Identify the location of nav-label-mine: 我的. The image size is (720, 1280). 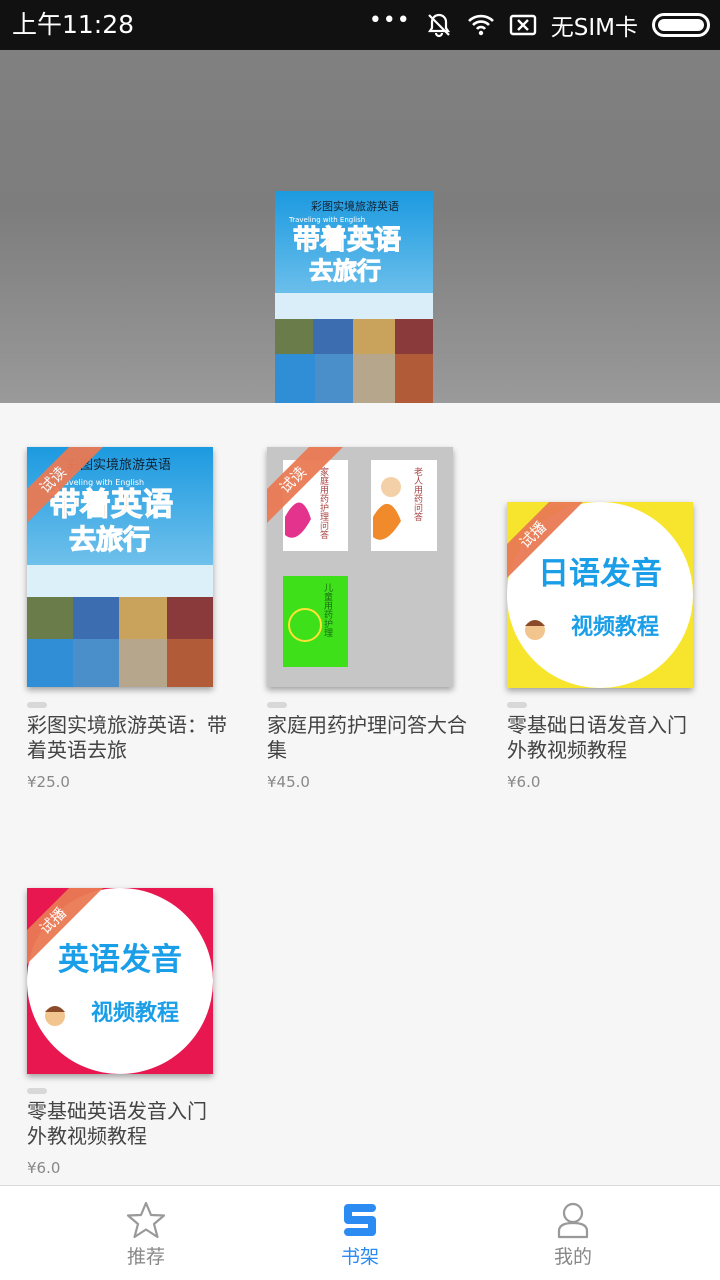
(572, 1257).